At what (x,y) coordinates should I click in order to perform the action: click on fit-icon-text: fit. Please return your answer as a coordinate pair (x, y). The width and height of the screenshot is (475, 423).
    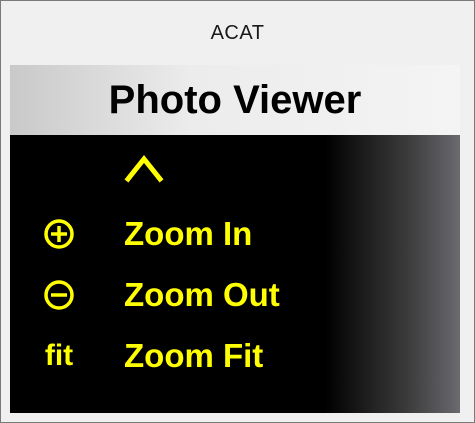
    Looking at the image, I should click on (59, 355).